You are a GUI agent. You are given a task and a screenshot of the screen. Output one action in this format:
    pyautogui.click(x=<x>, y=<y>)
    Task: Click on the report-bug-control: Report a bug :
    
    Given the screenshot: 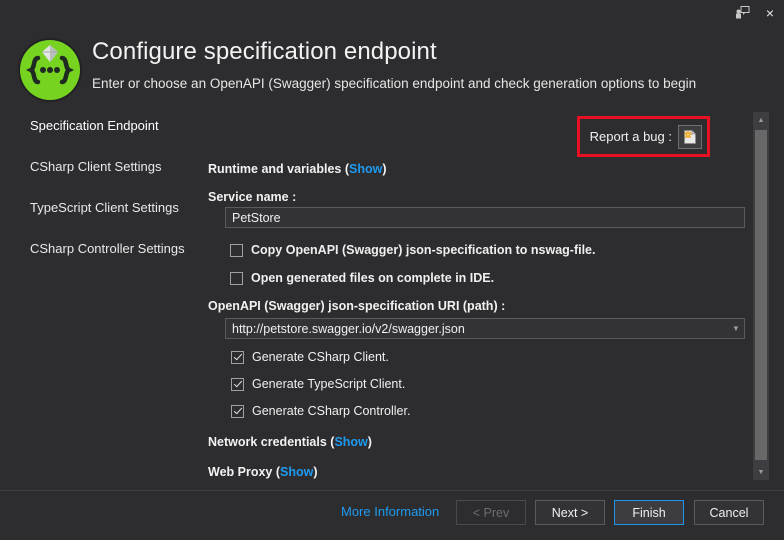 What is the action you would take?
    pyautogui.click(x=643, y=136)
    